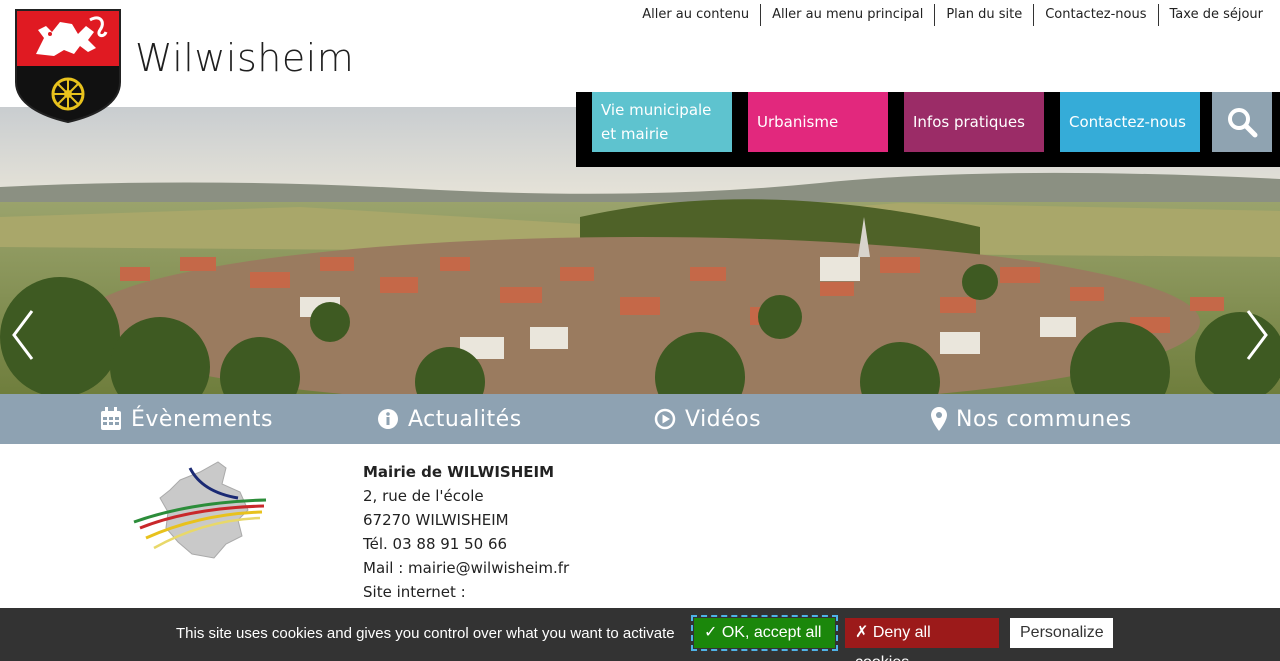 This screenshot has height=661, width=1280. I want to click on quick-link-nos-communes: Nos communes, so click(1031, 419).